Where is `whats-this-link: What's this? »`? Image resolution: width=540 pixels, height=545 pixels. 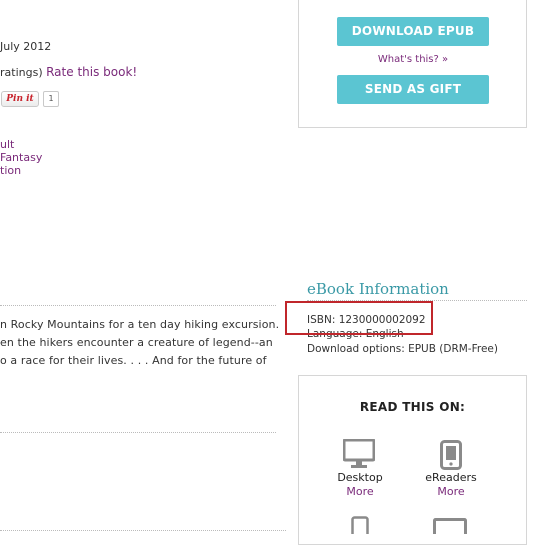 whats-this-link: What's this? » is located at coordinates (413, 59).